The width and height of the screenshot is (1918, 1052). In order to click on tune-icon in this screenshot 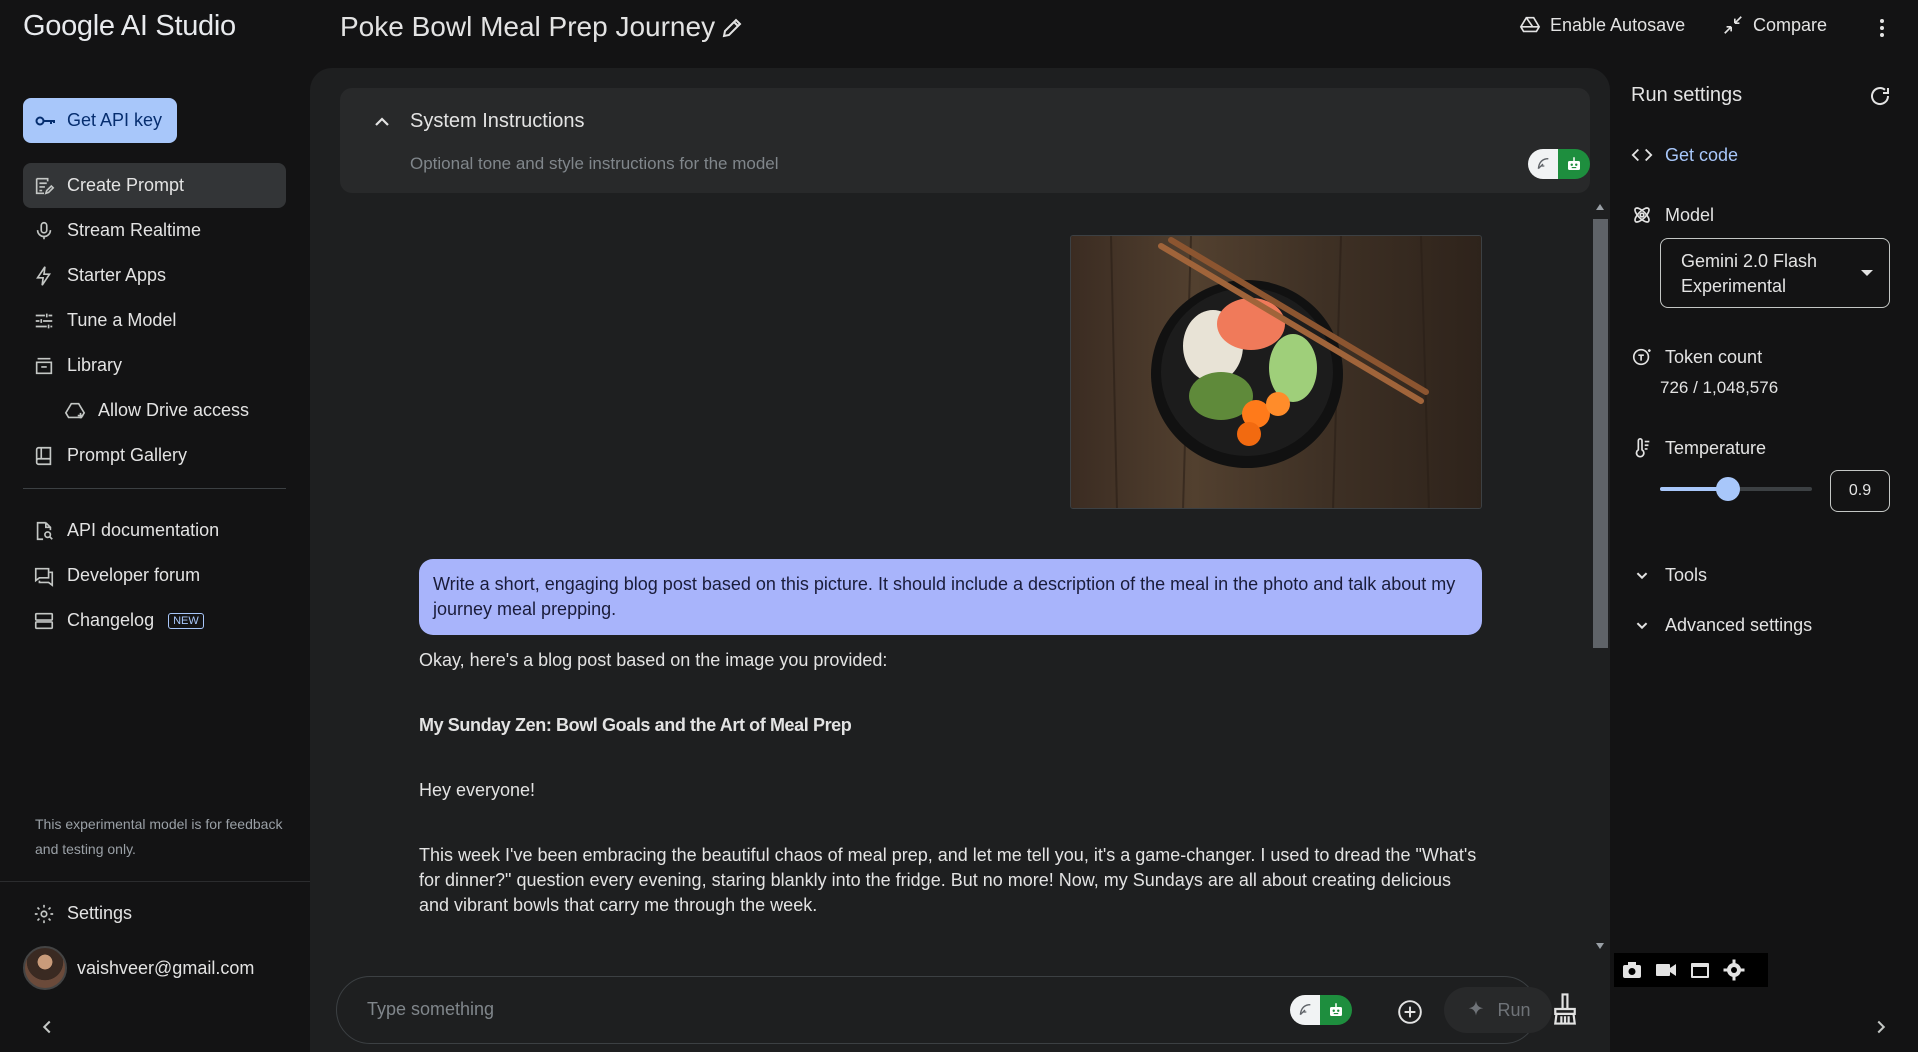, I will do `click(44, 320)`.